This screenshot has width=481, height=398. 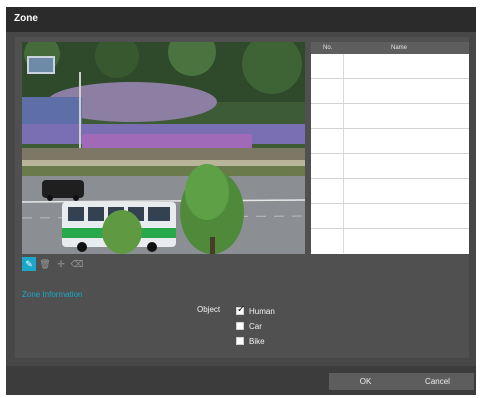 I want to click on cancel-button: Cancel, so click(x=437, y=381).